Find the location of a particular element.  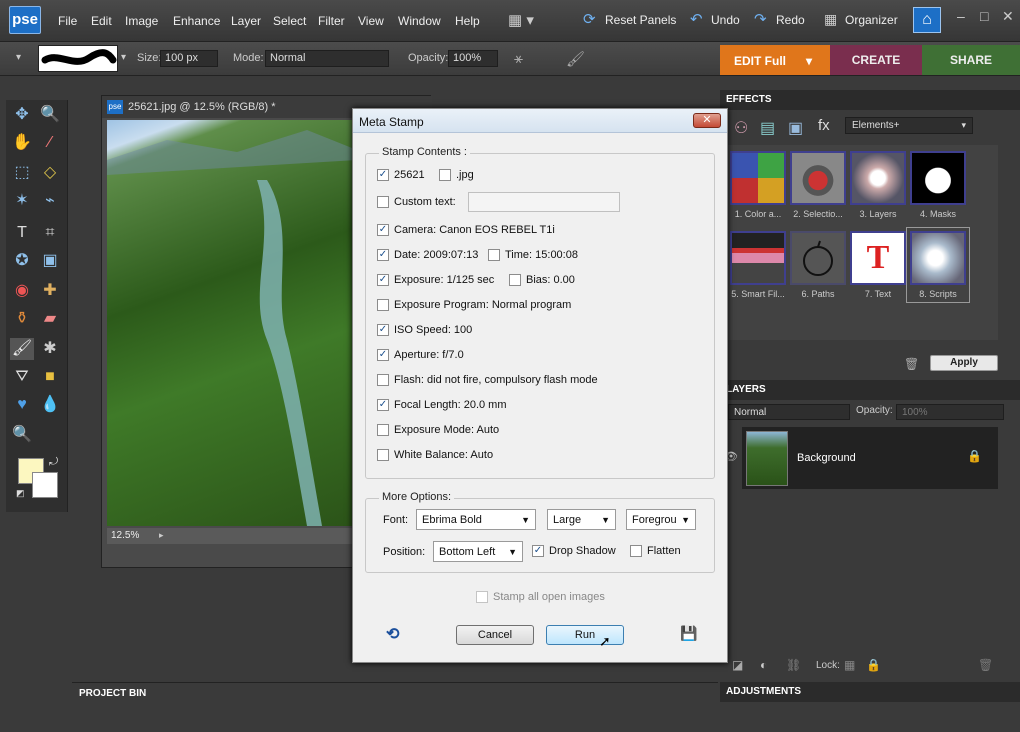

tab-create: CREATE is located at coordinates (876, 60).